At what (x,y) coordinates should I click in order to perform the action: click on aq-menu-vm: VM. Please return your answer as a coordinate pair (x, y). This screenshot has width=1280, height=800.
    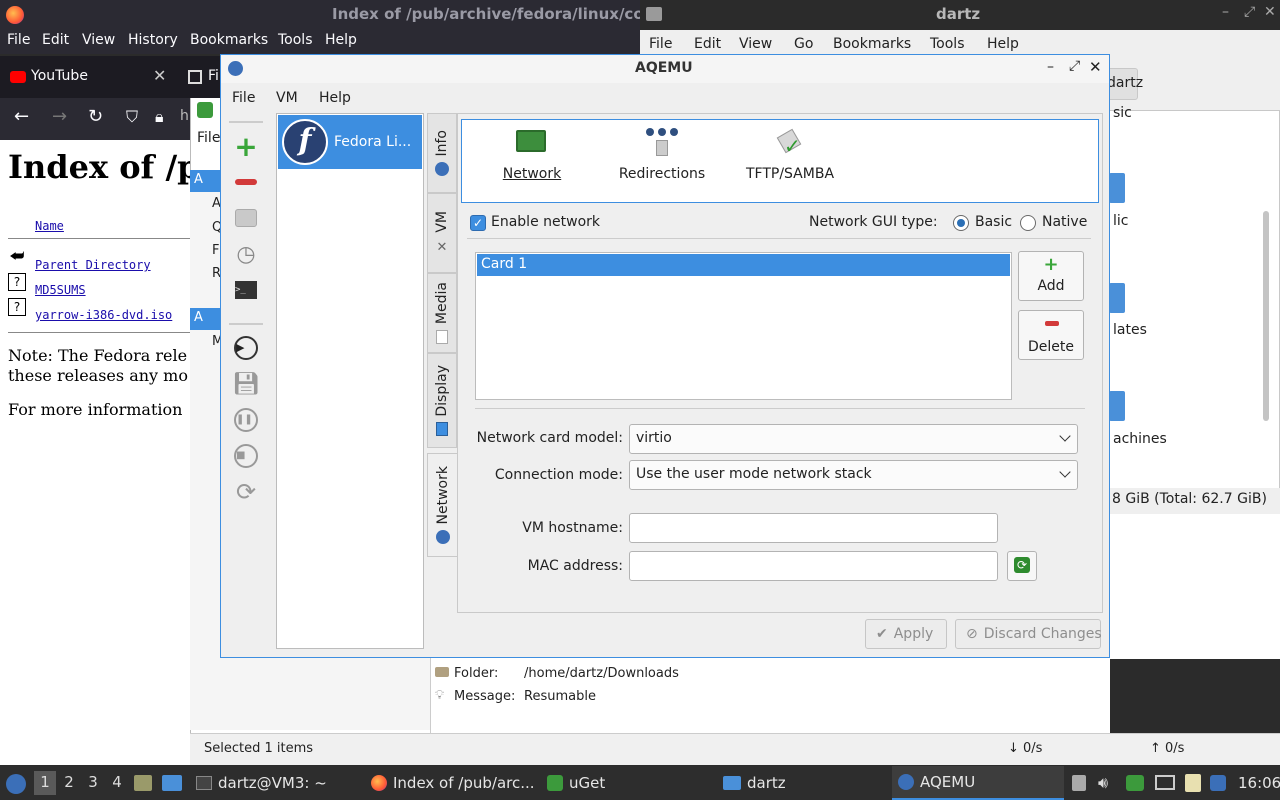
    Looking at the image, I should click on (287, 98).